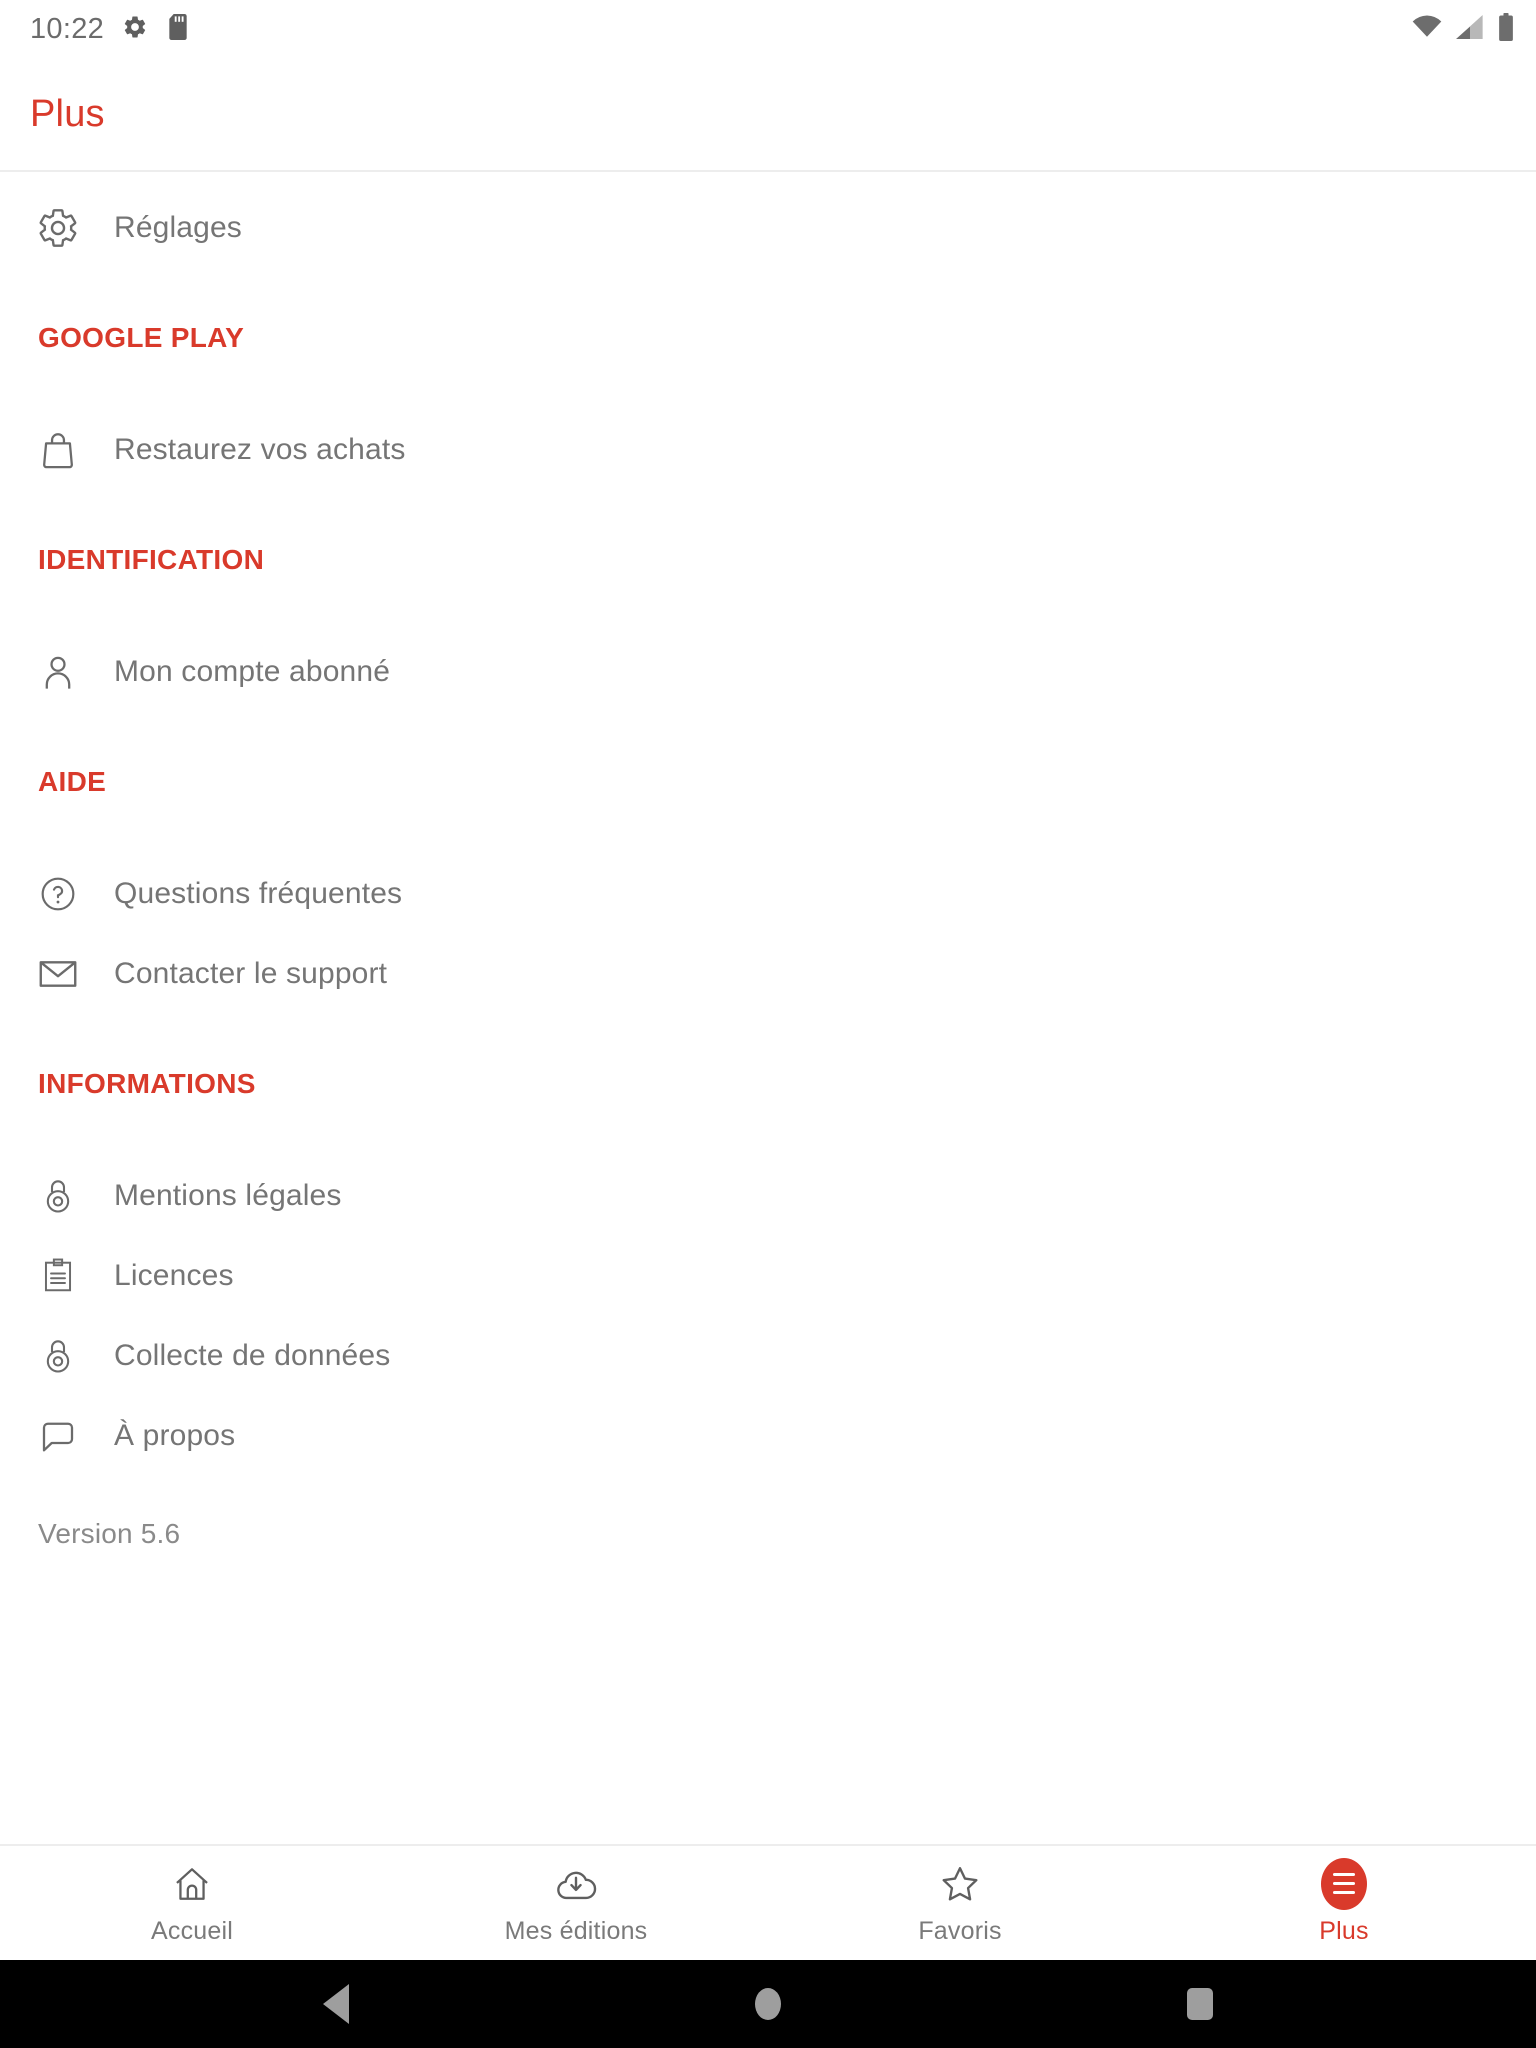 The height and width of the screenshot is (2048, 1536). I want to click on home-circle-icon, so click(768, 2004).